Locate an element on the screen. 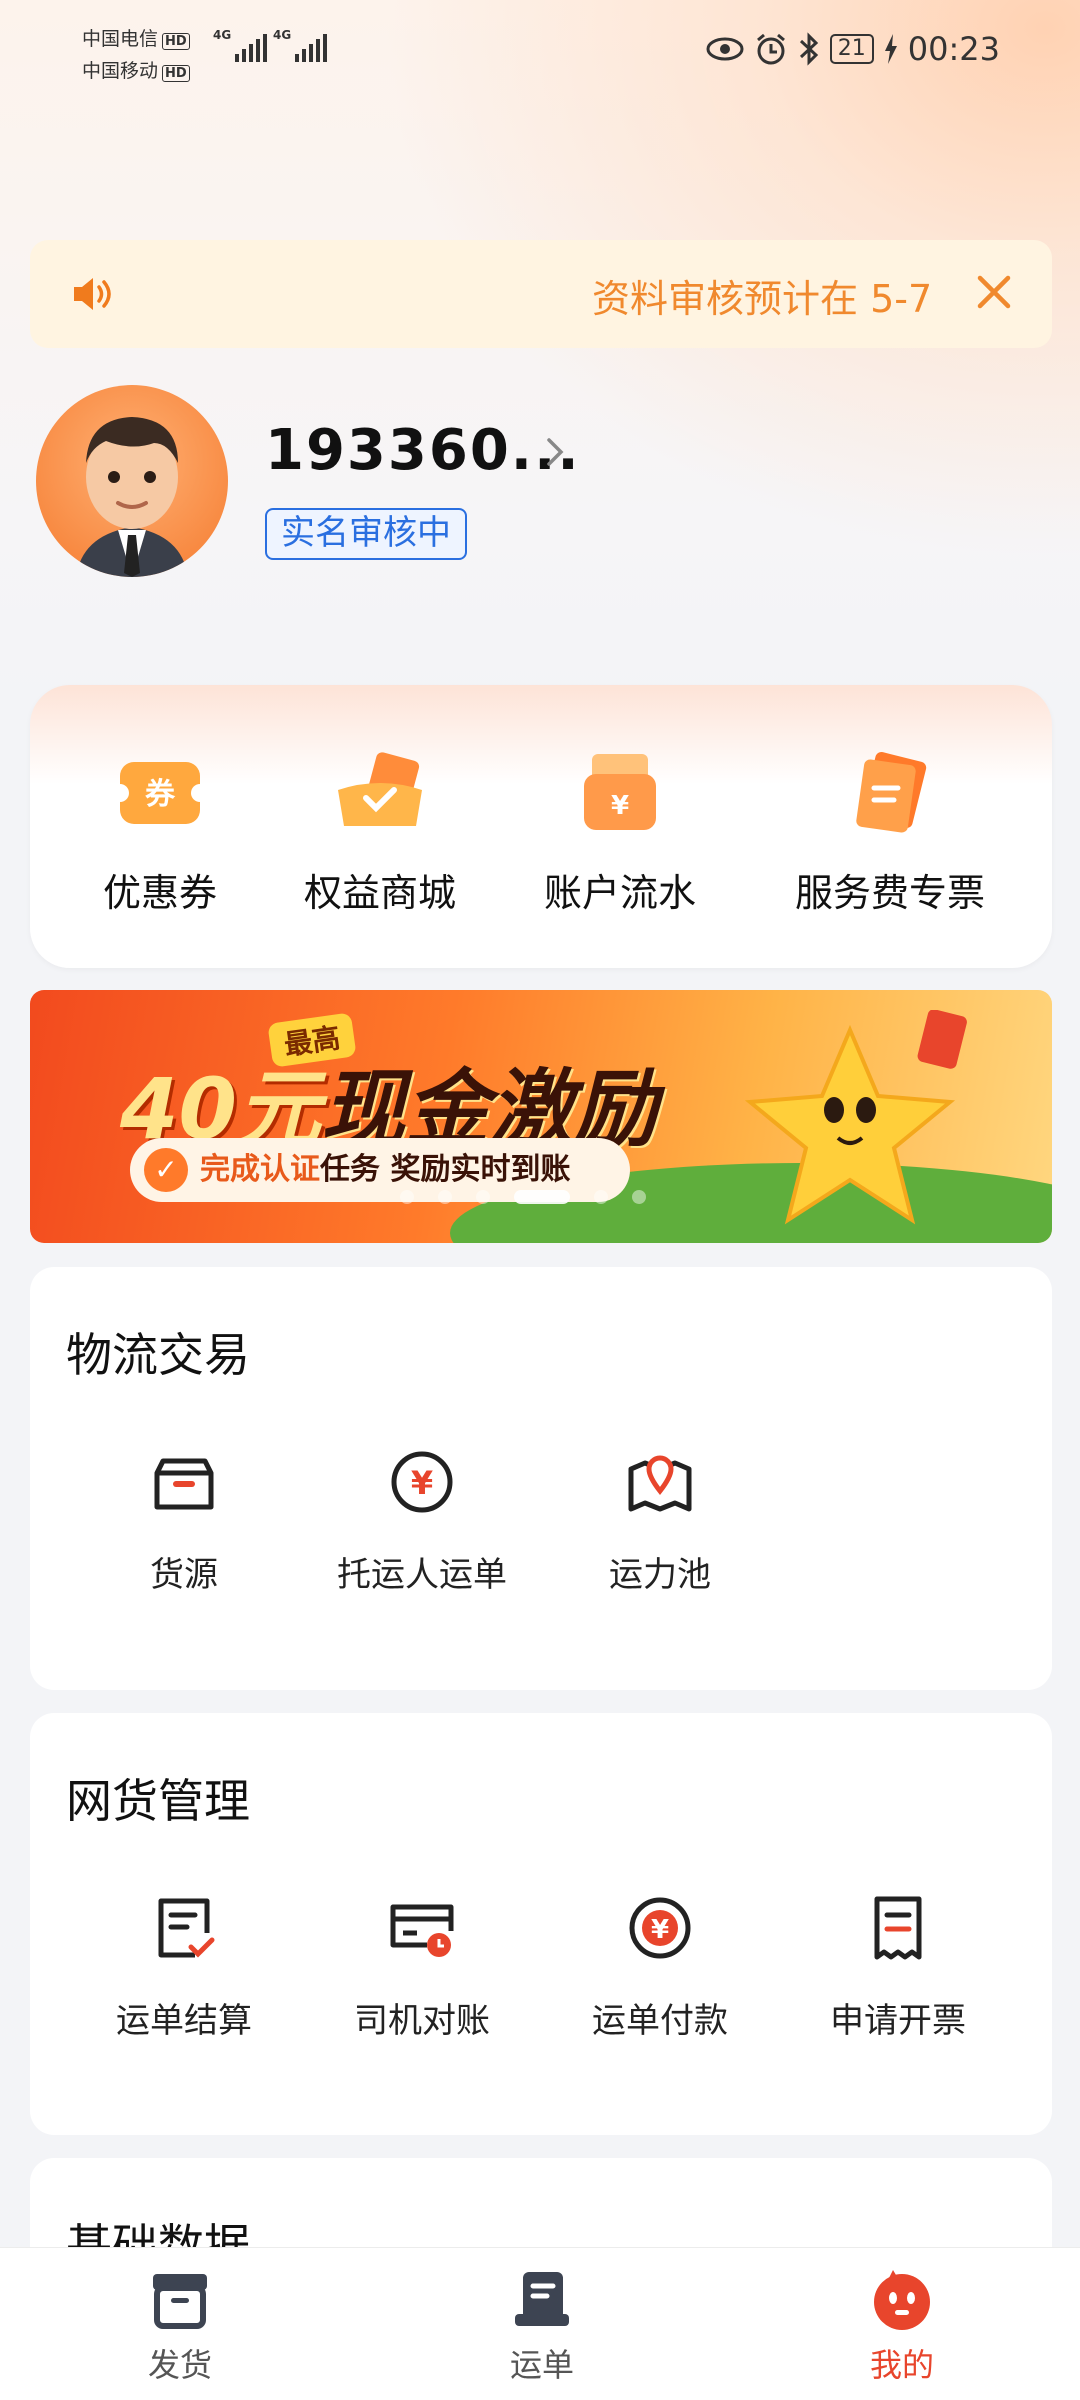 The image size is (1080, 2400). notice-text: 资料审核预计在 5-7 is located at coordinates (762, 299).